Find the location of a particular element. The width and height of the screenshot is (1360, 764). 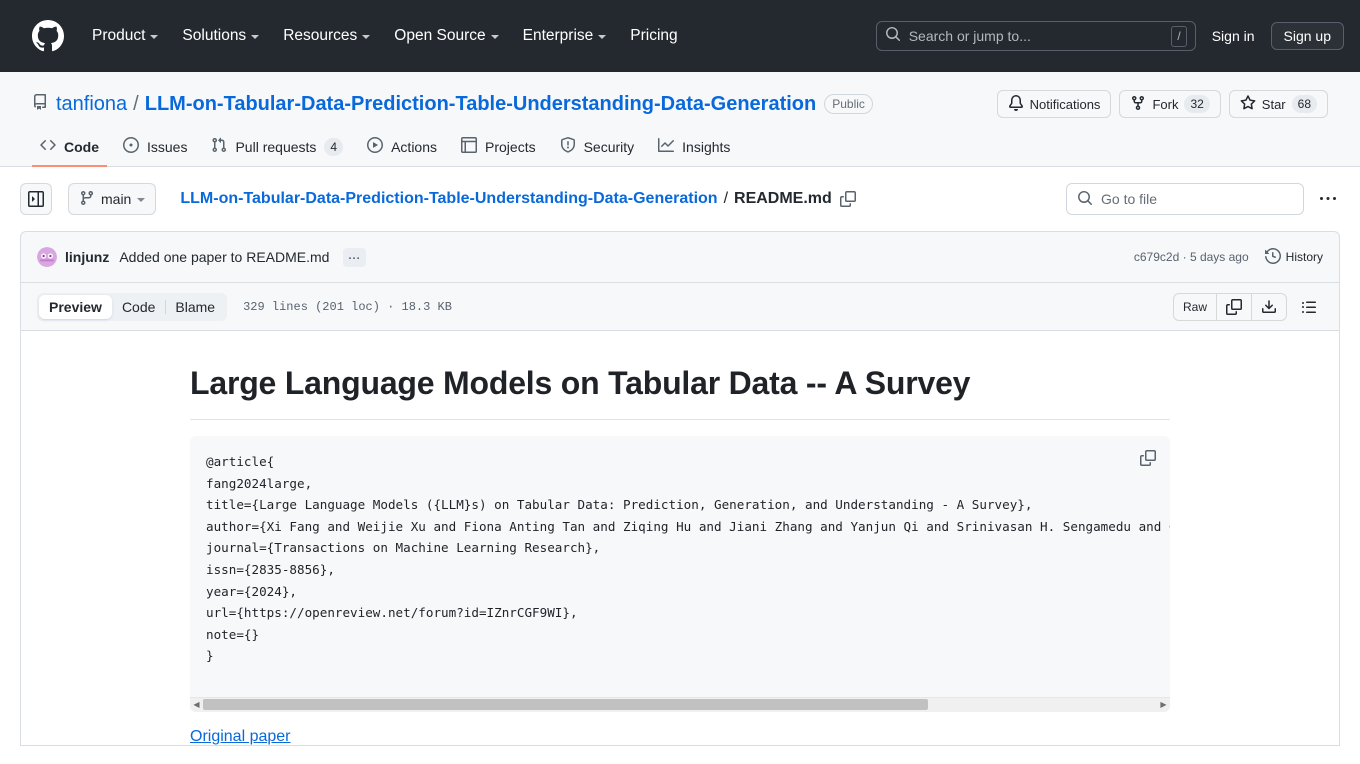

pull-requests-count: 4 is located at coordinates (334, 146).